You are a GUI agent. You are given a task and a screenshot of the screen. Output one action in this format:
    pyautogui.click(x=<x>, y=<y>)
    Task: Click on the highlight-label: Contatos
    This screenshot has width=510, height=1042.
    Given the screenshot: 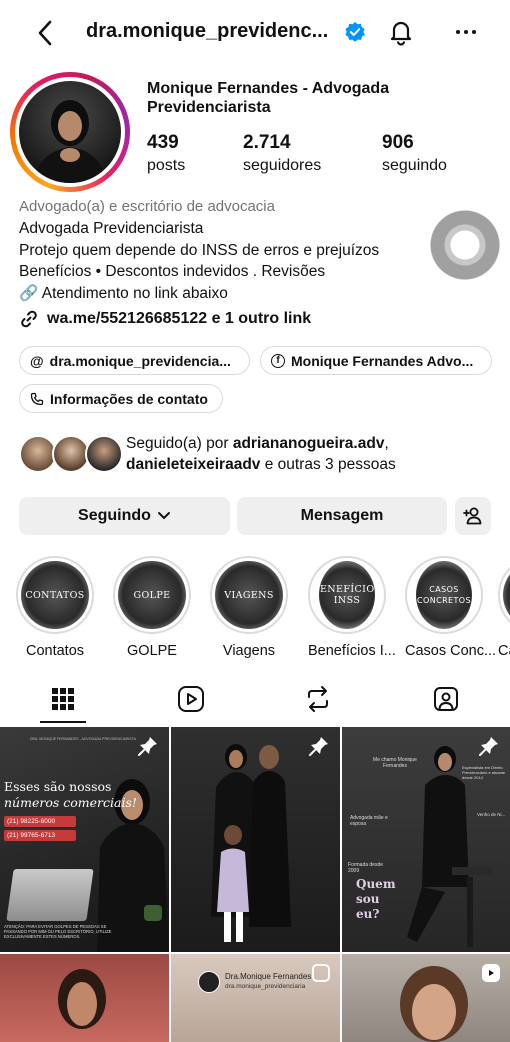 What is the action you would take?
    pyautogui.click(x=55, y=651)
    